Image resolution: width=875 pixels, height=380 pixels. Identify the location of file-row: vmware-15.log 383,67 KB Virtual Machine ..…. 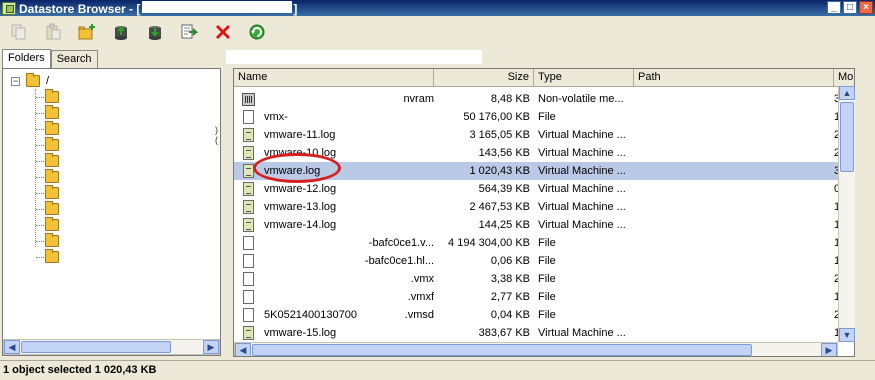
(544, 333).